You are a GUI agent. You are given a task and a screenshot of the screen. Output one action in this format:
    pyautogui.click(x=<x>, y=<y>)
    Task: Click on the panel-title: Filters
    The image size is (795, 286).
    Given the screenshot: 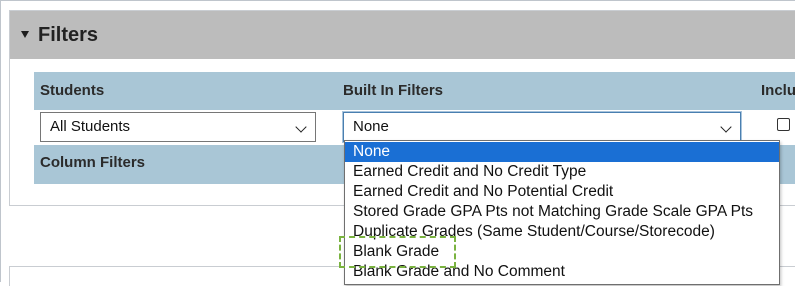 What is the action you would take?
    pyautogui.click(x=68, y=35)
    